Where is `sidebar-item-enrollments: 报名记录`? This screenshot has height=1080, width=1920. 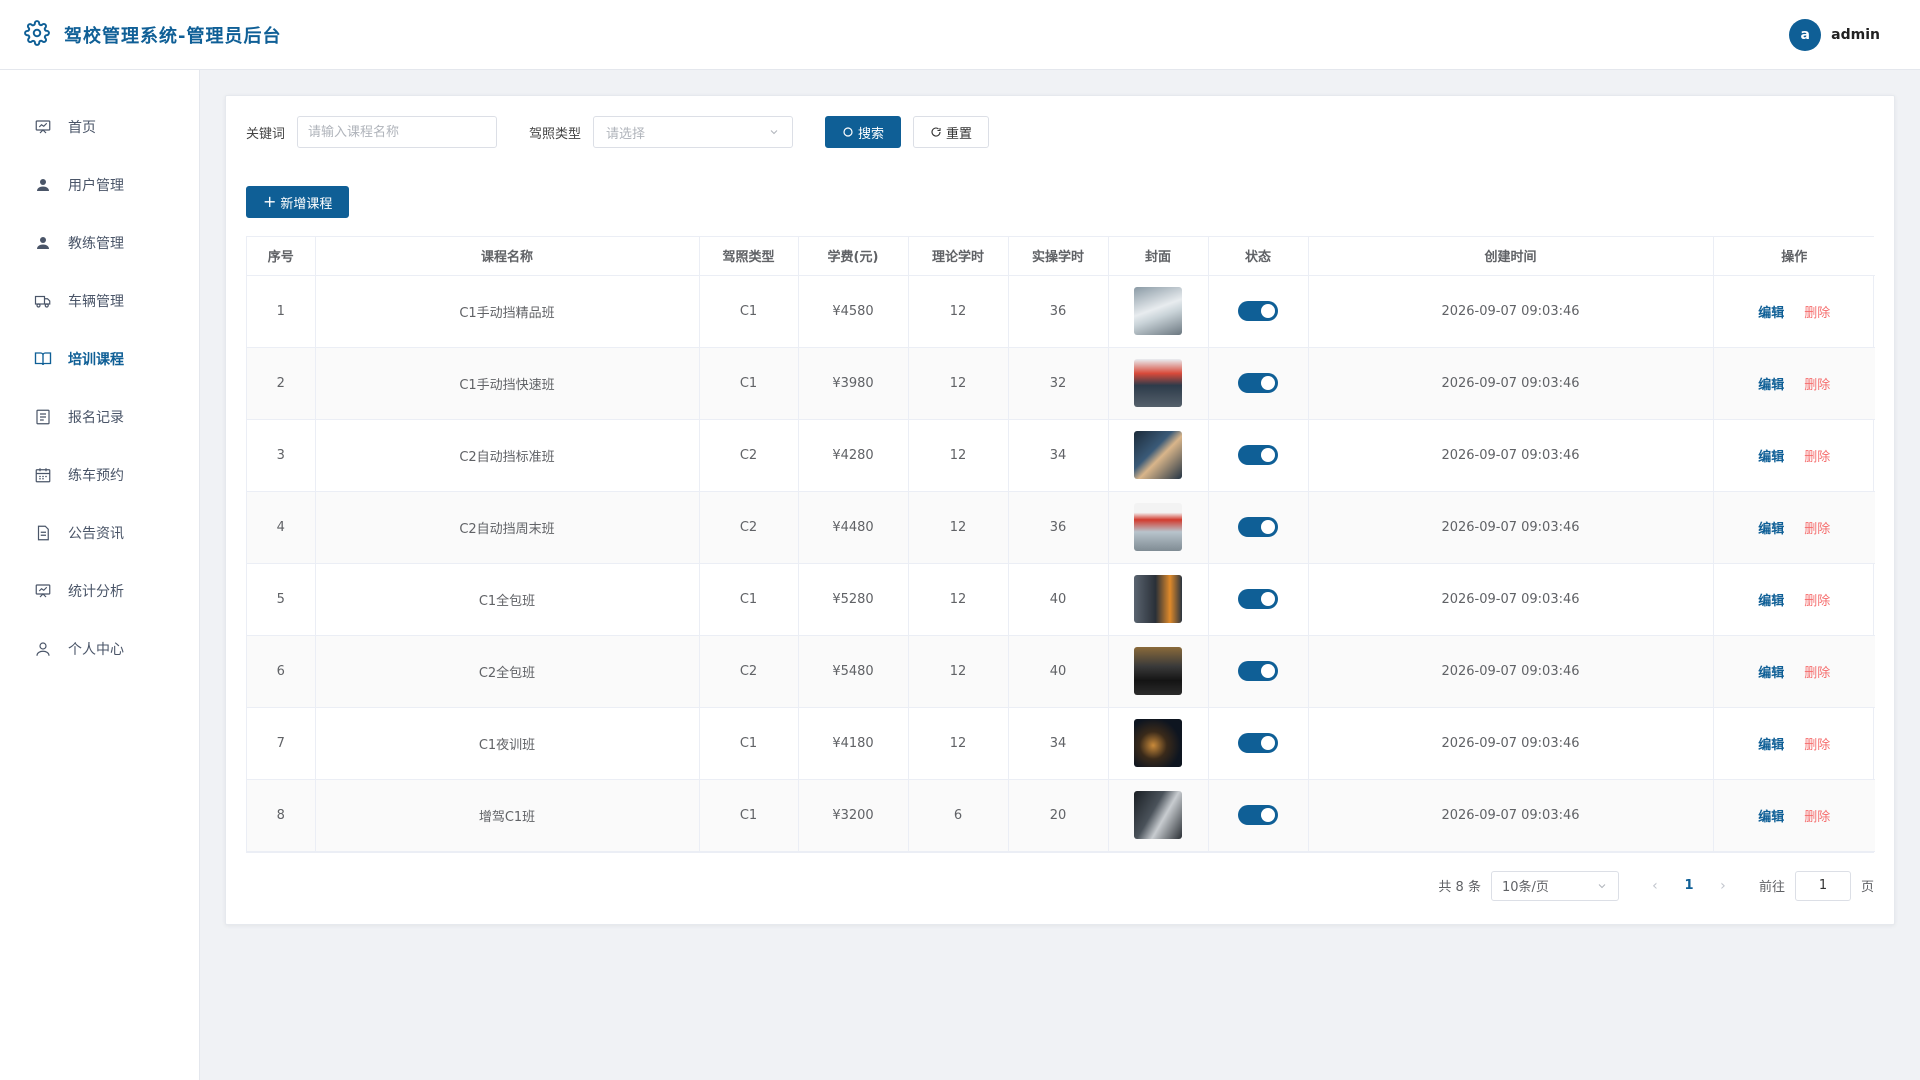 sidebar-item-enrollments: 报名记录 is located at coordinates (99, 417).